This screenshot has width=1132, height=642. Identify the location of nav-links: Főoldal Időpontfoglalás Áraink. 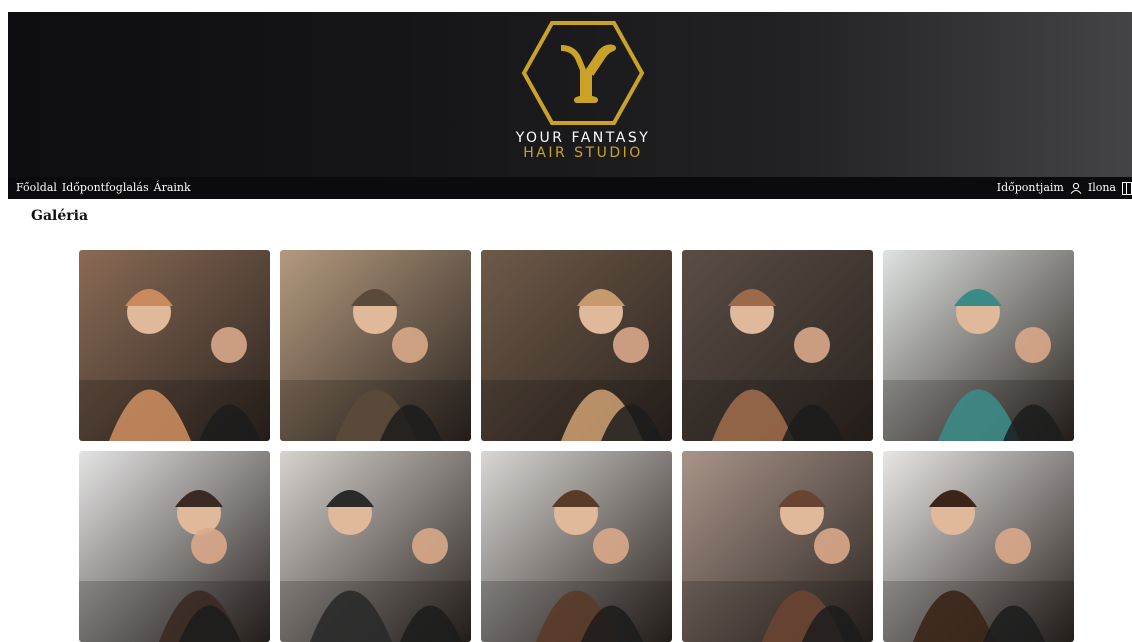
(103, 188).